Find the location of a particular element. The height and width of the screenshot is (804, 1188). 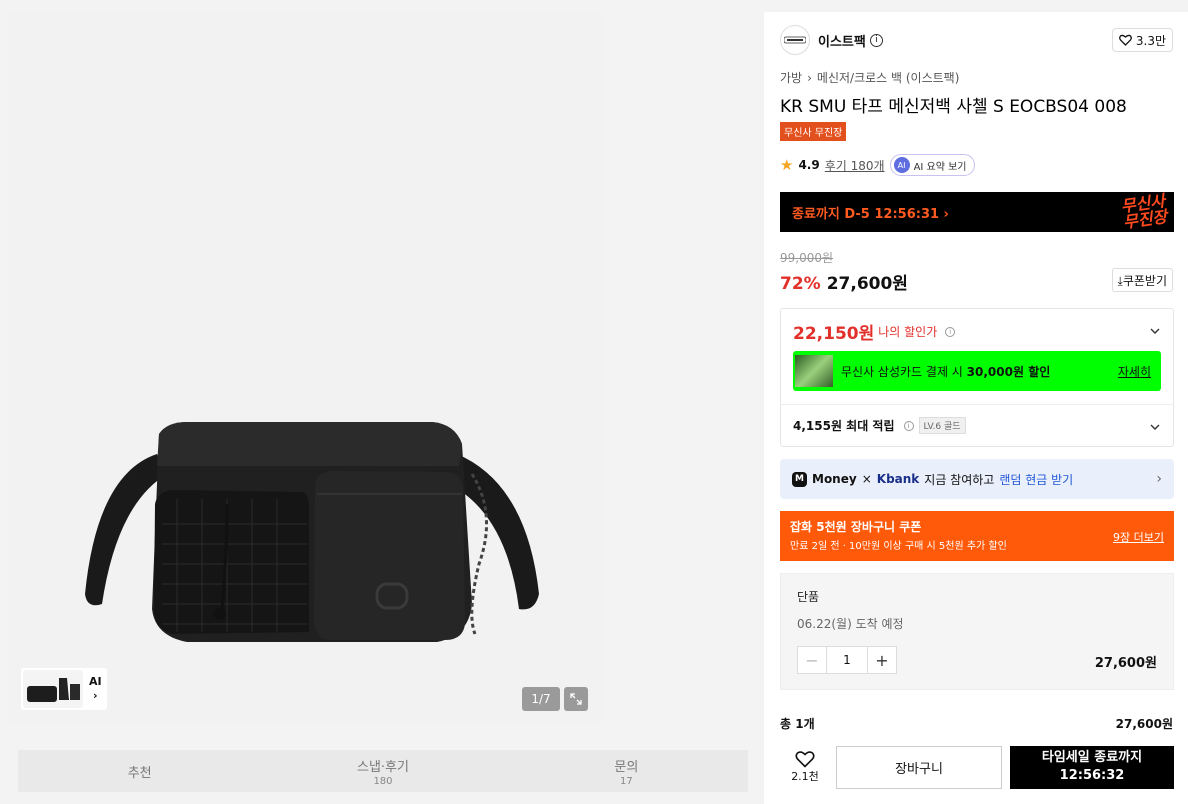

sale-price: 27,600원 is located at coordinates (867, 284).